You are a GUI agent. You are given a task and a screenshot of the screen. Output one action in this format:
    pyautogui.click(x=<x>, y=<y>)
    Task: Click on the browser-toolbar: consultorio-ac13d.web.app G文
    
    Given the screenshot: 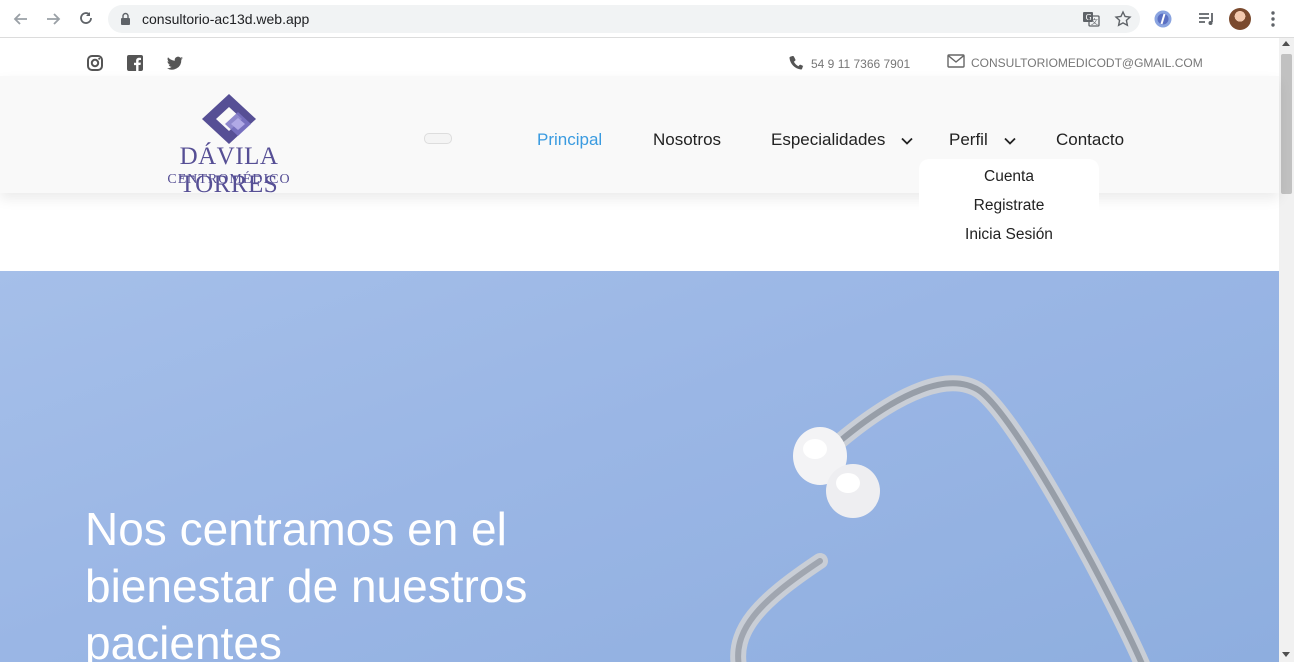 What is the action you would take?
    pyautogui.click(x=647, y=19)
    